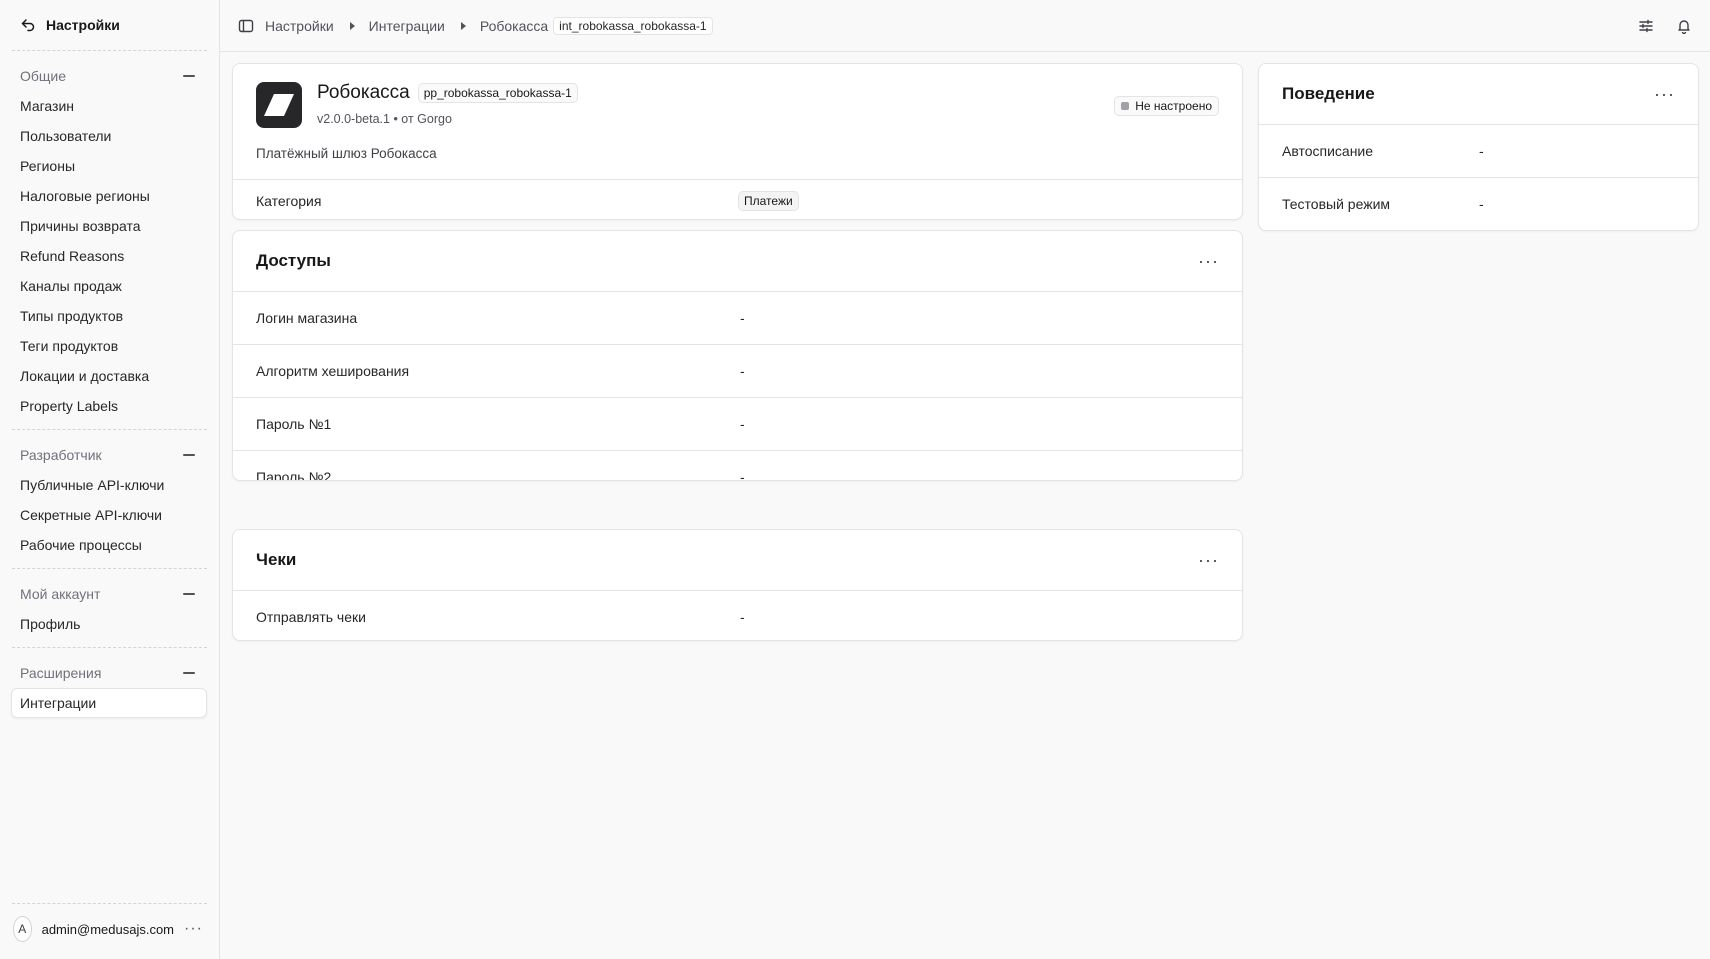 This screenshot has height=959, width=1710. Describe the element at coordinates (311, 616) in the screenshot. I see `field-label: Отправлять чеки` at that location.